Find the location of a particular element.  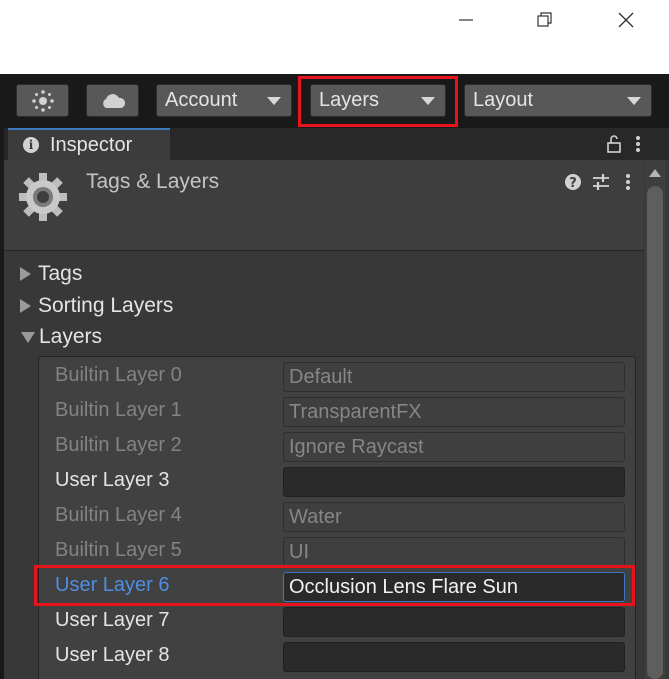

help-icon: ? is located at coordinates (573, 182).